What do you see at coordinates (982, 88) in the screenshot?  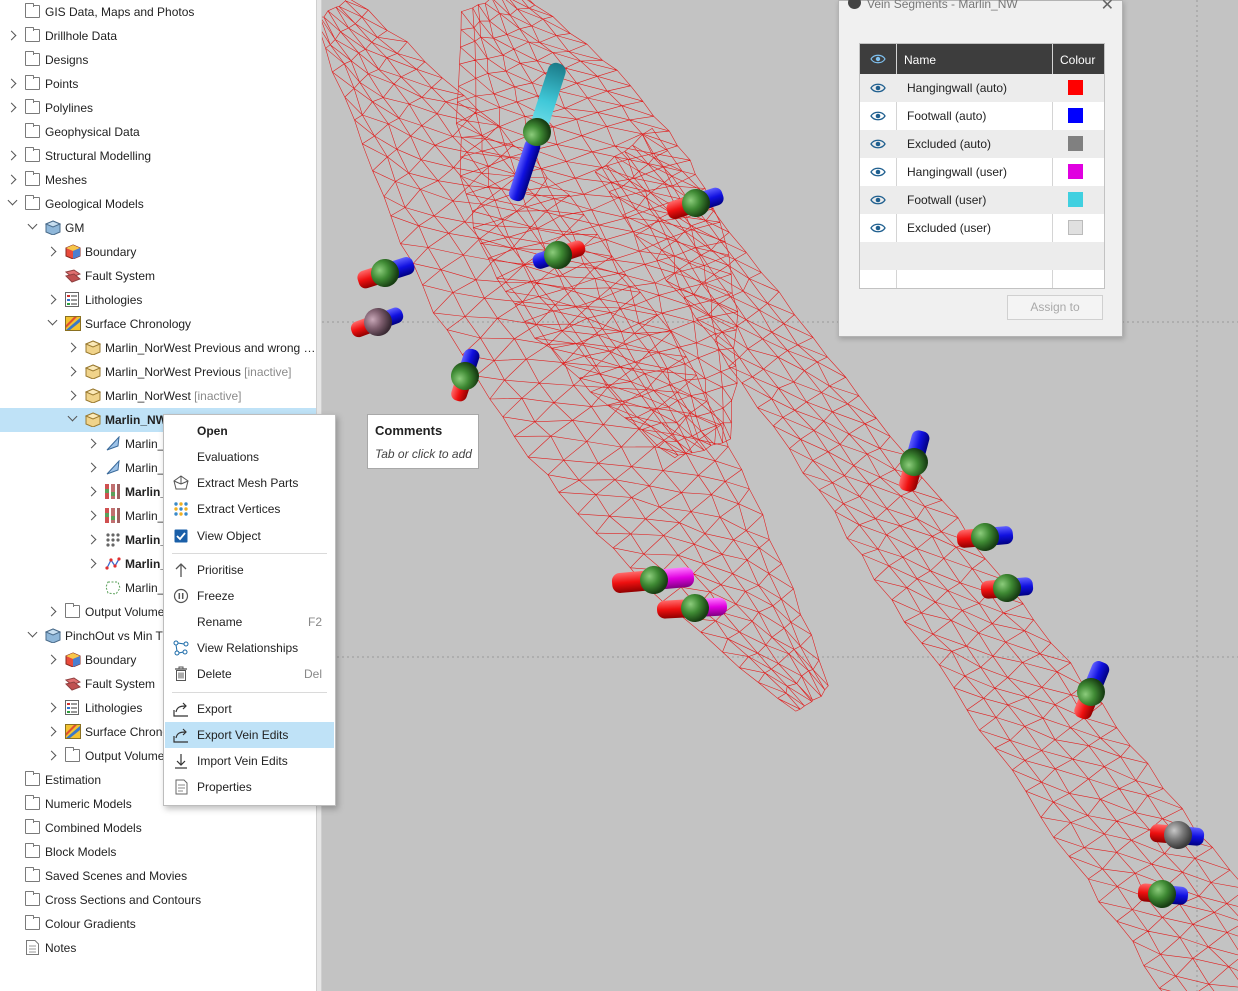 I see `table-row: Hangingwall (auto)` at bounding box center [982, 88].